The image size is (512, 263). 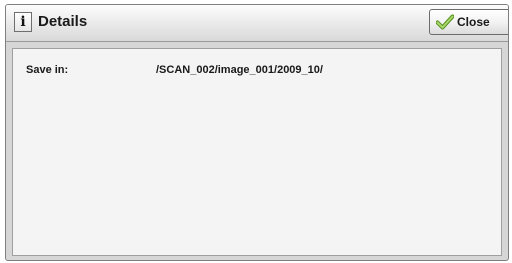 What do you see at coordinates (257, 23) in the screenshot?
I see `dialog-header: i Details Close` at bounding box center [257, 23].